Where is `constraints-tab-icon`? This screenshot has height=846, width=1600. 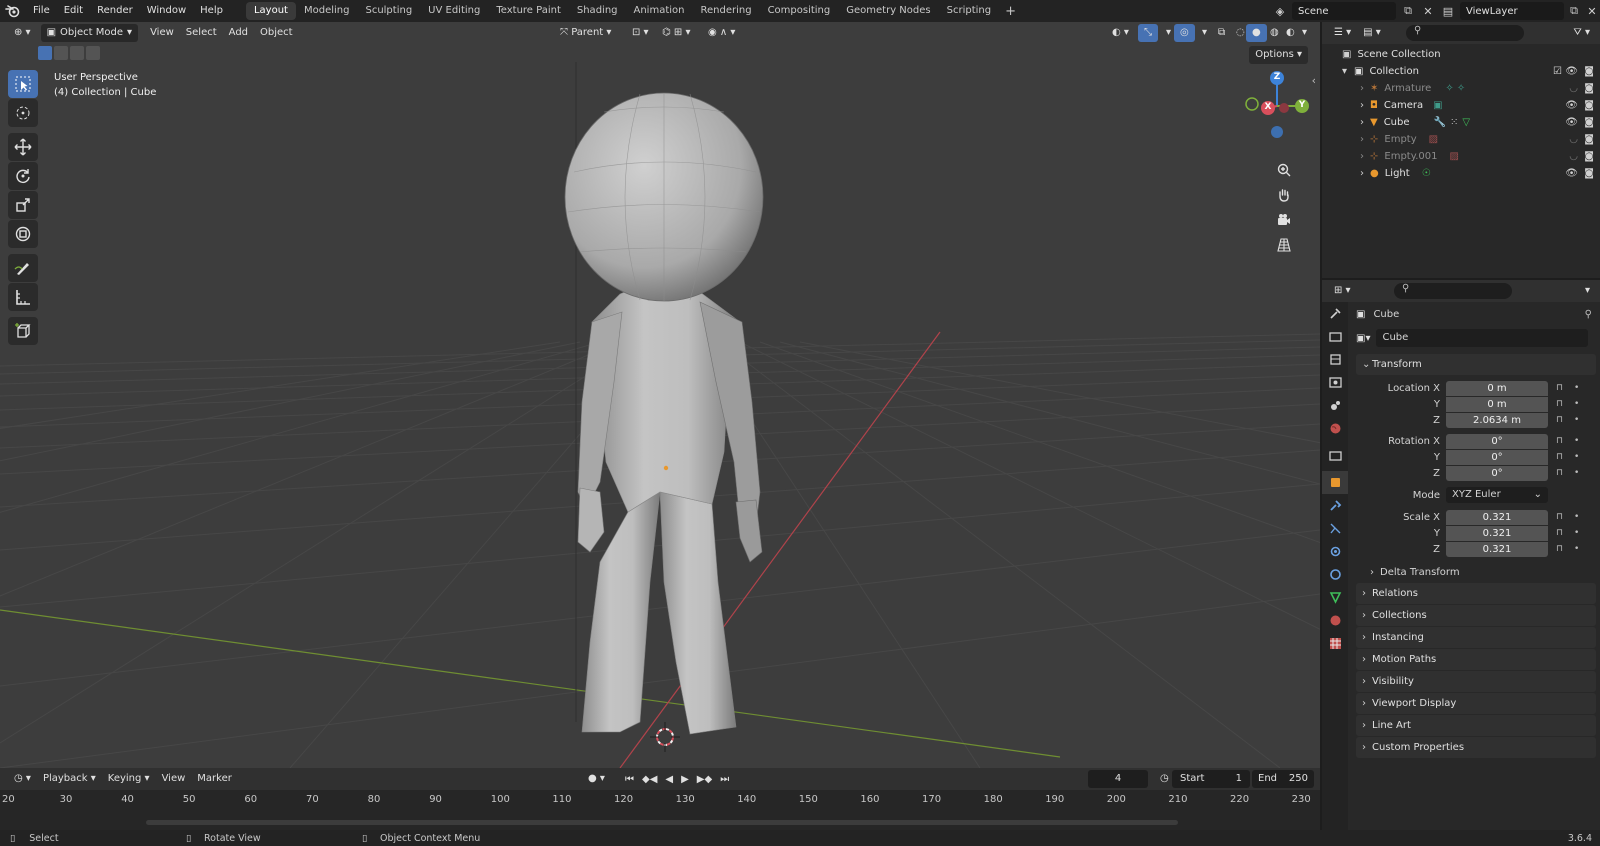
constraints-tab-icon is located at coordinates (1335, 574).